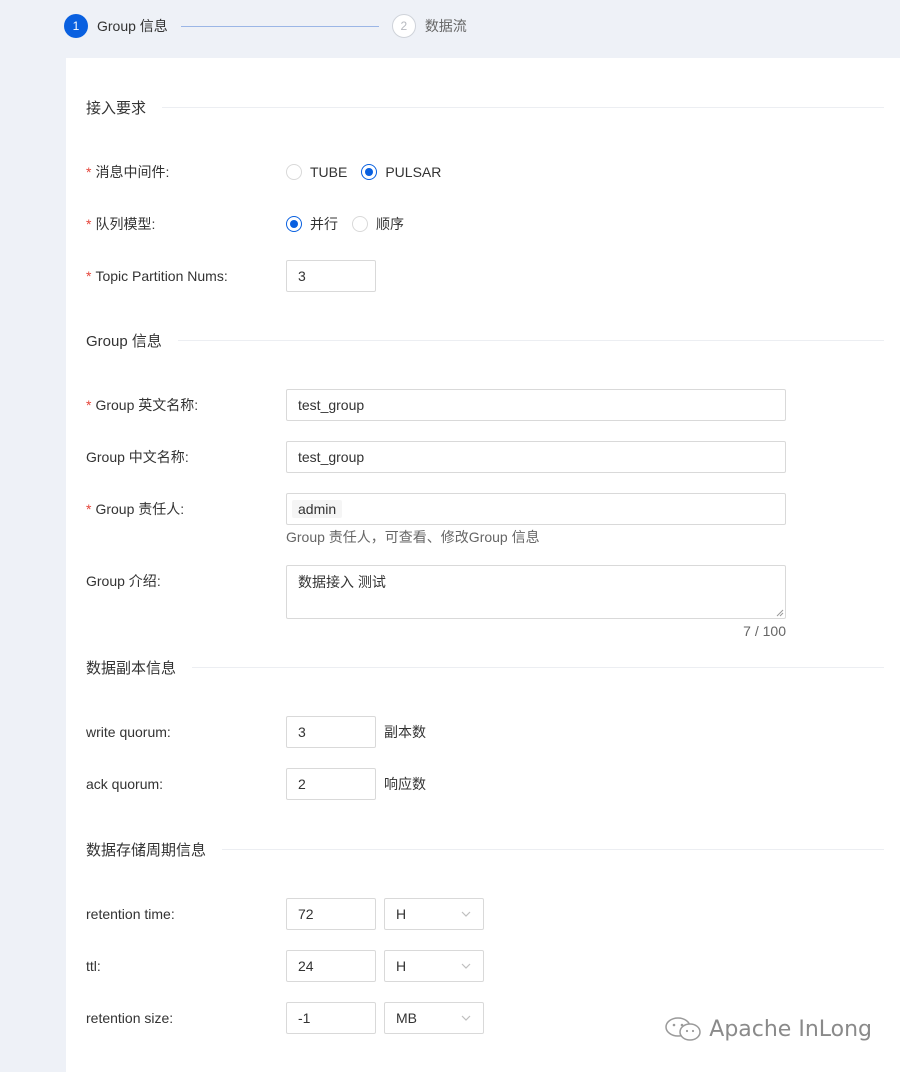 The width and height of the screenshot is (900, 1072). I want to click on section-group: Group 信息, so click(485, 340).